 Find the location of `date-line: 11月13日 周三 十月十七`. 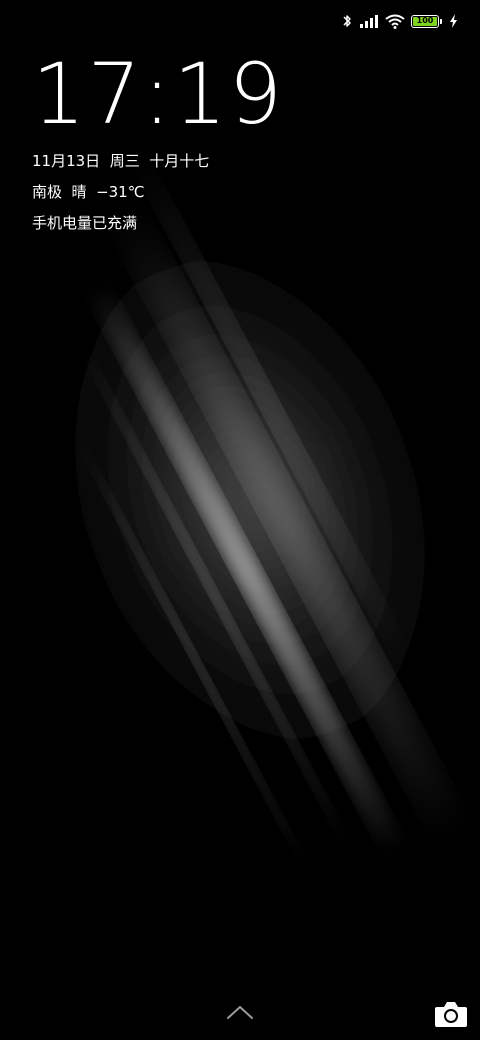

date-line: 11月13日 周三 十月十七 is located at coordinates (121, 161).